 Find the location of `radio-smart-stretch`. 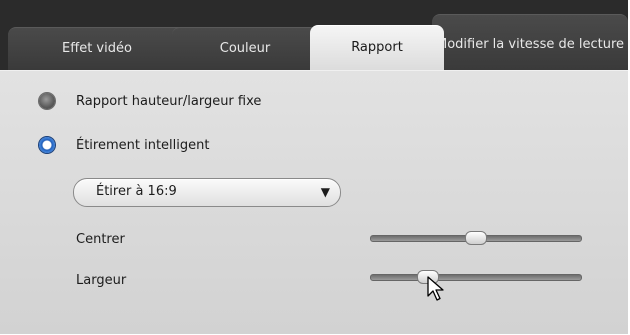

radio-smart-stretch is located at coordinates (47, 145).